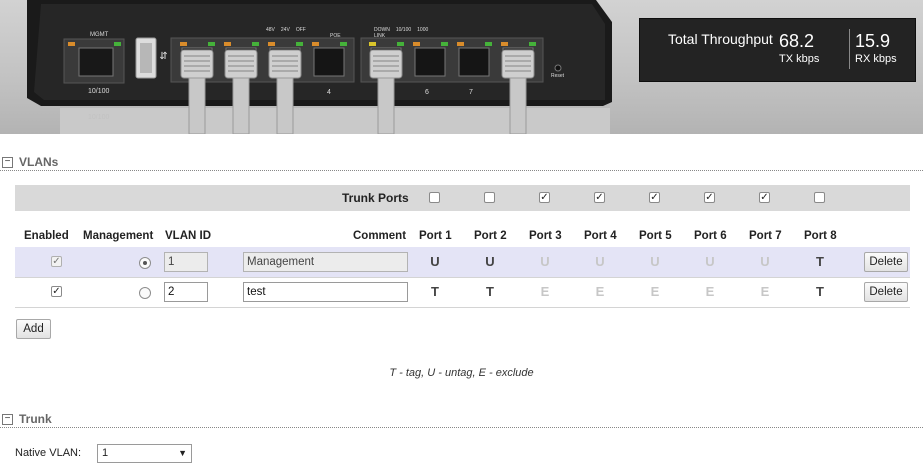  Describe the element at coordinates (545, 236) in the screenshot. I see `col-port-3: Port 3` at that location.